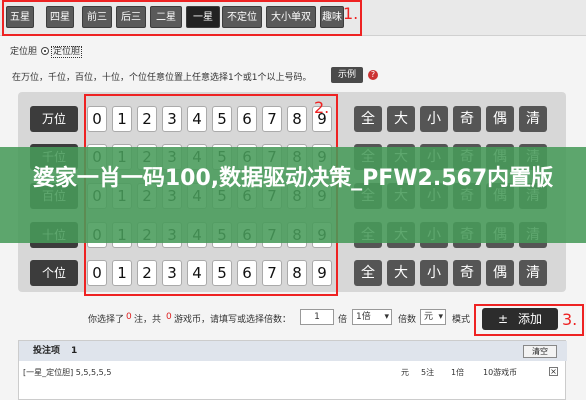 This screenshot has height=400, width=586. Describe the element at coordinates (106, 320) in the screenshot. I see `bet-text-prefix: 你选择了` at that location.